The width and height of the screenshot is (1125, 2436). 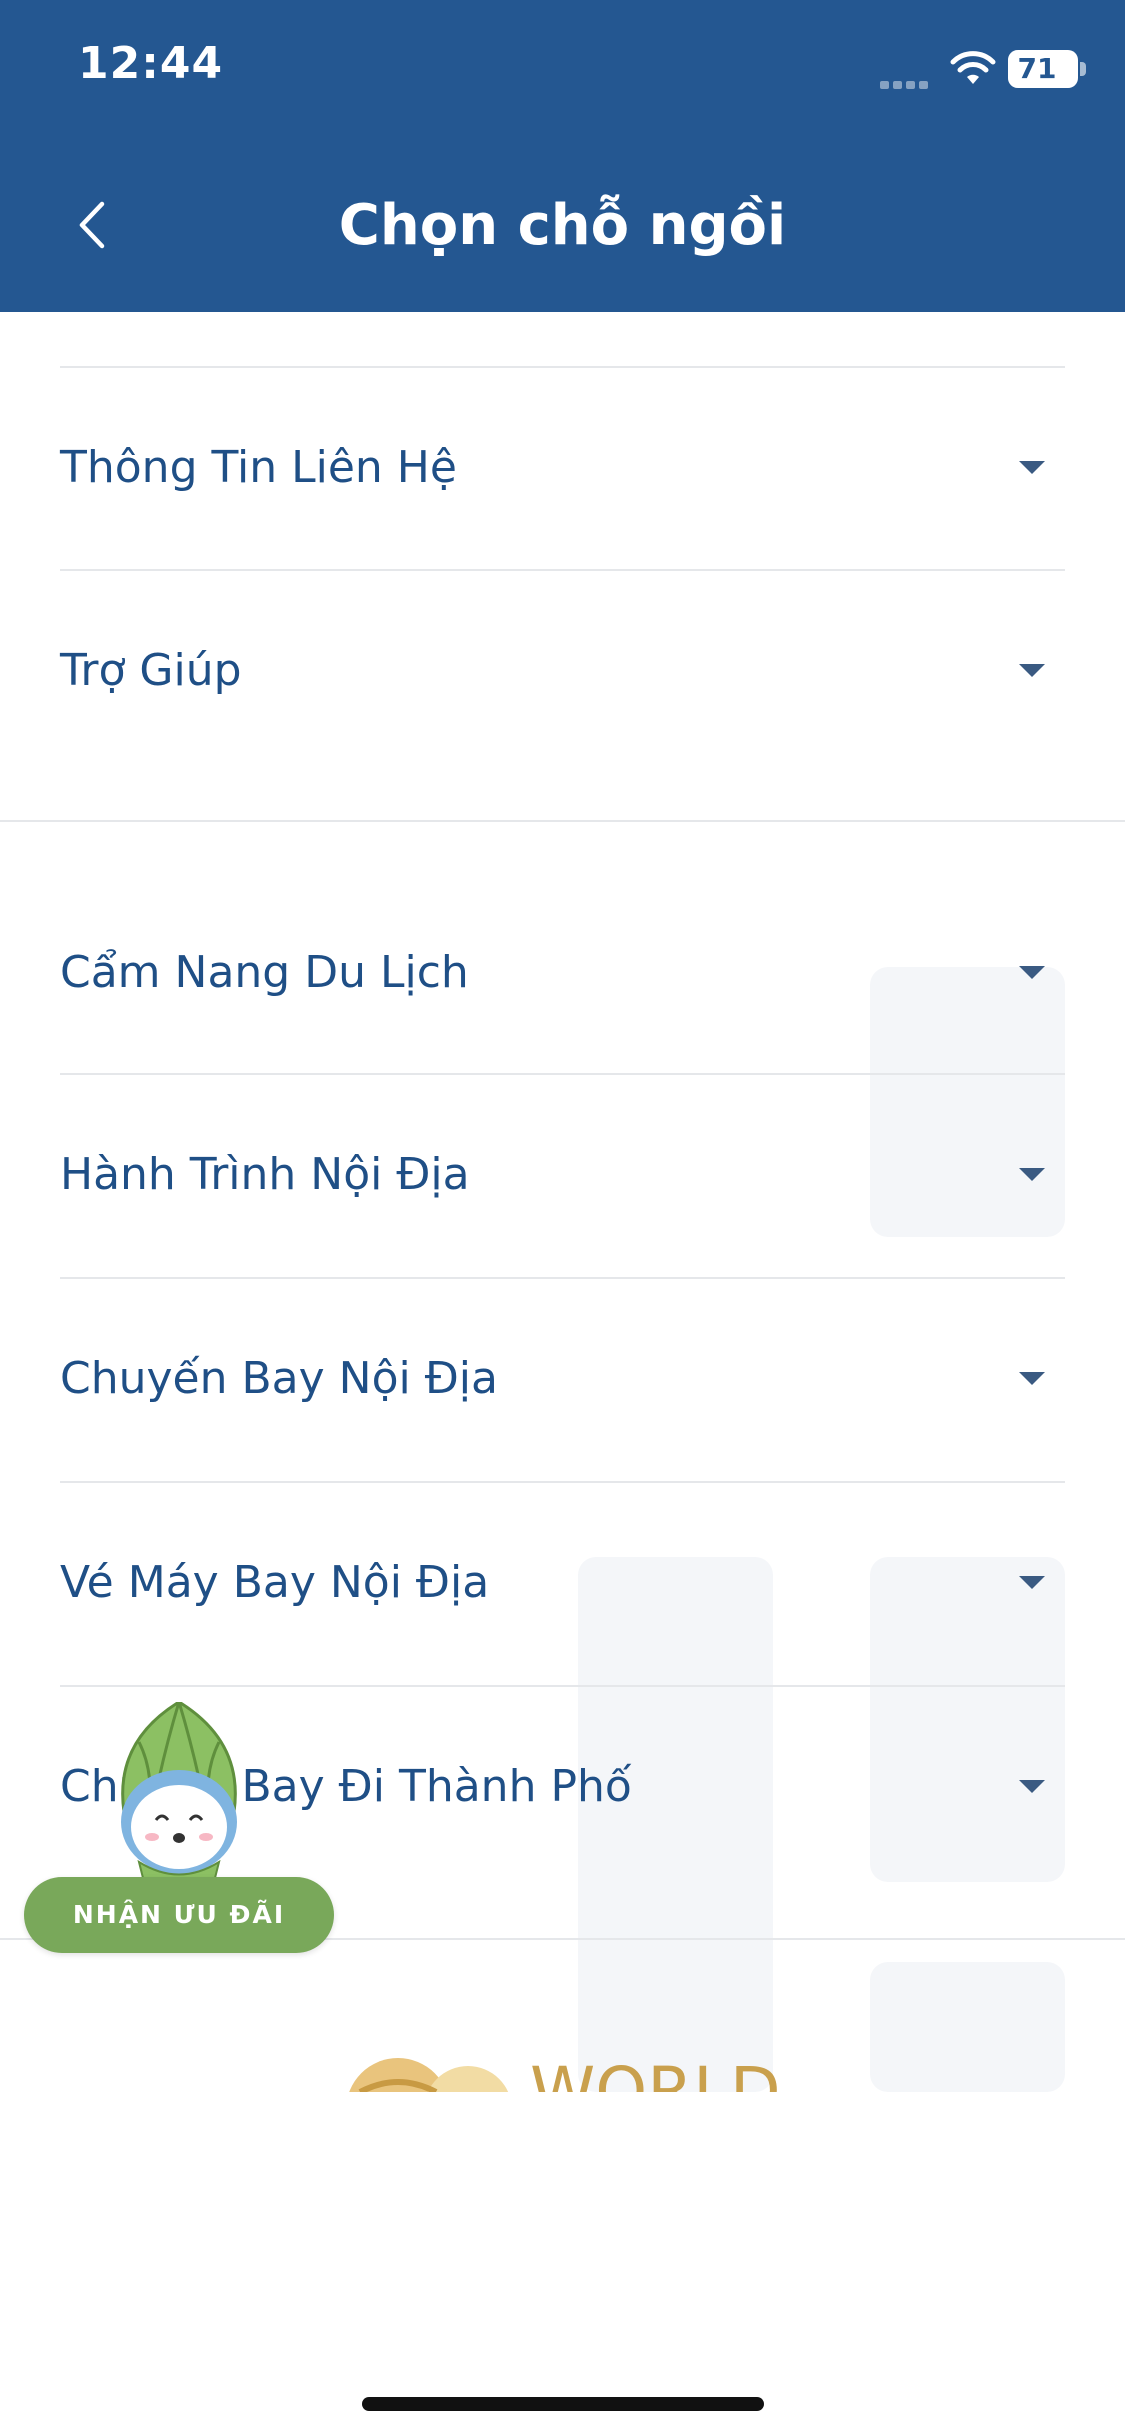 I want to click on page-title: Chọn chỗ ngồi, so click(x=562, y=225).